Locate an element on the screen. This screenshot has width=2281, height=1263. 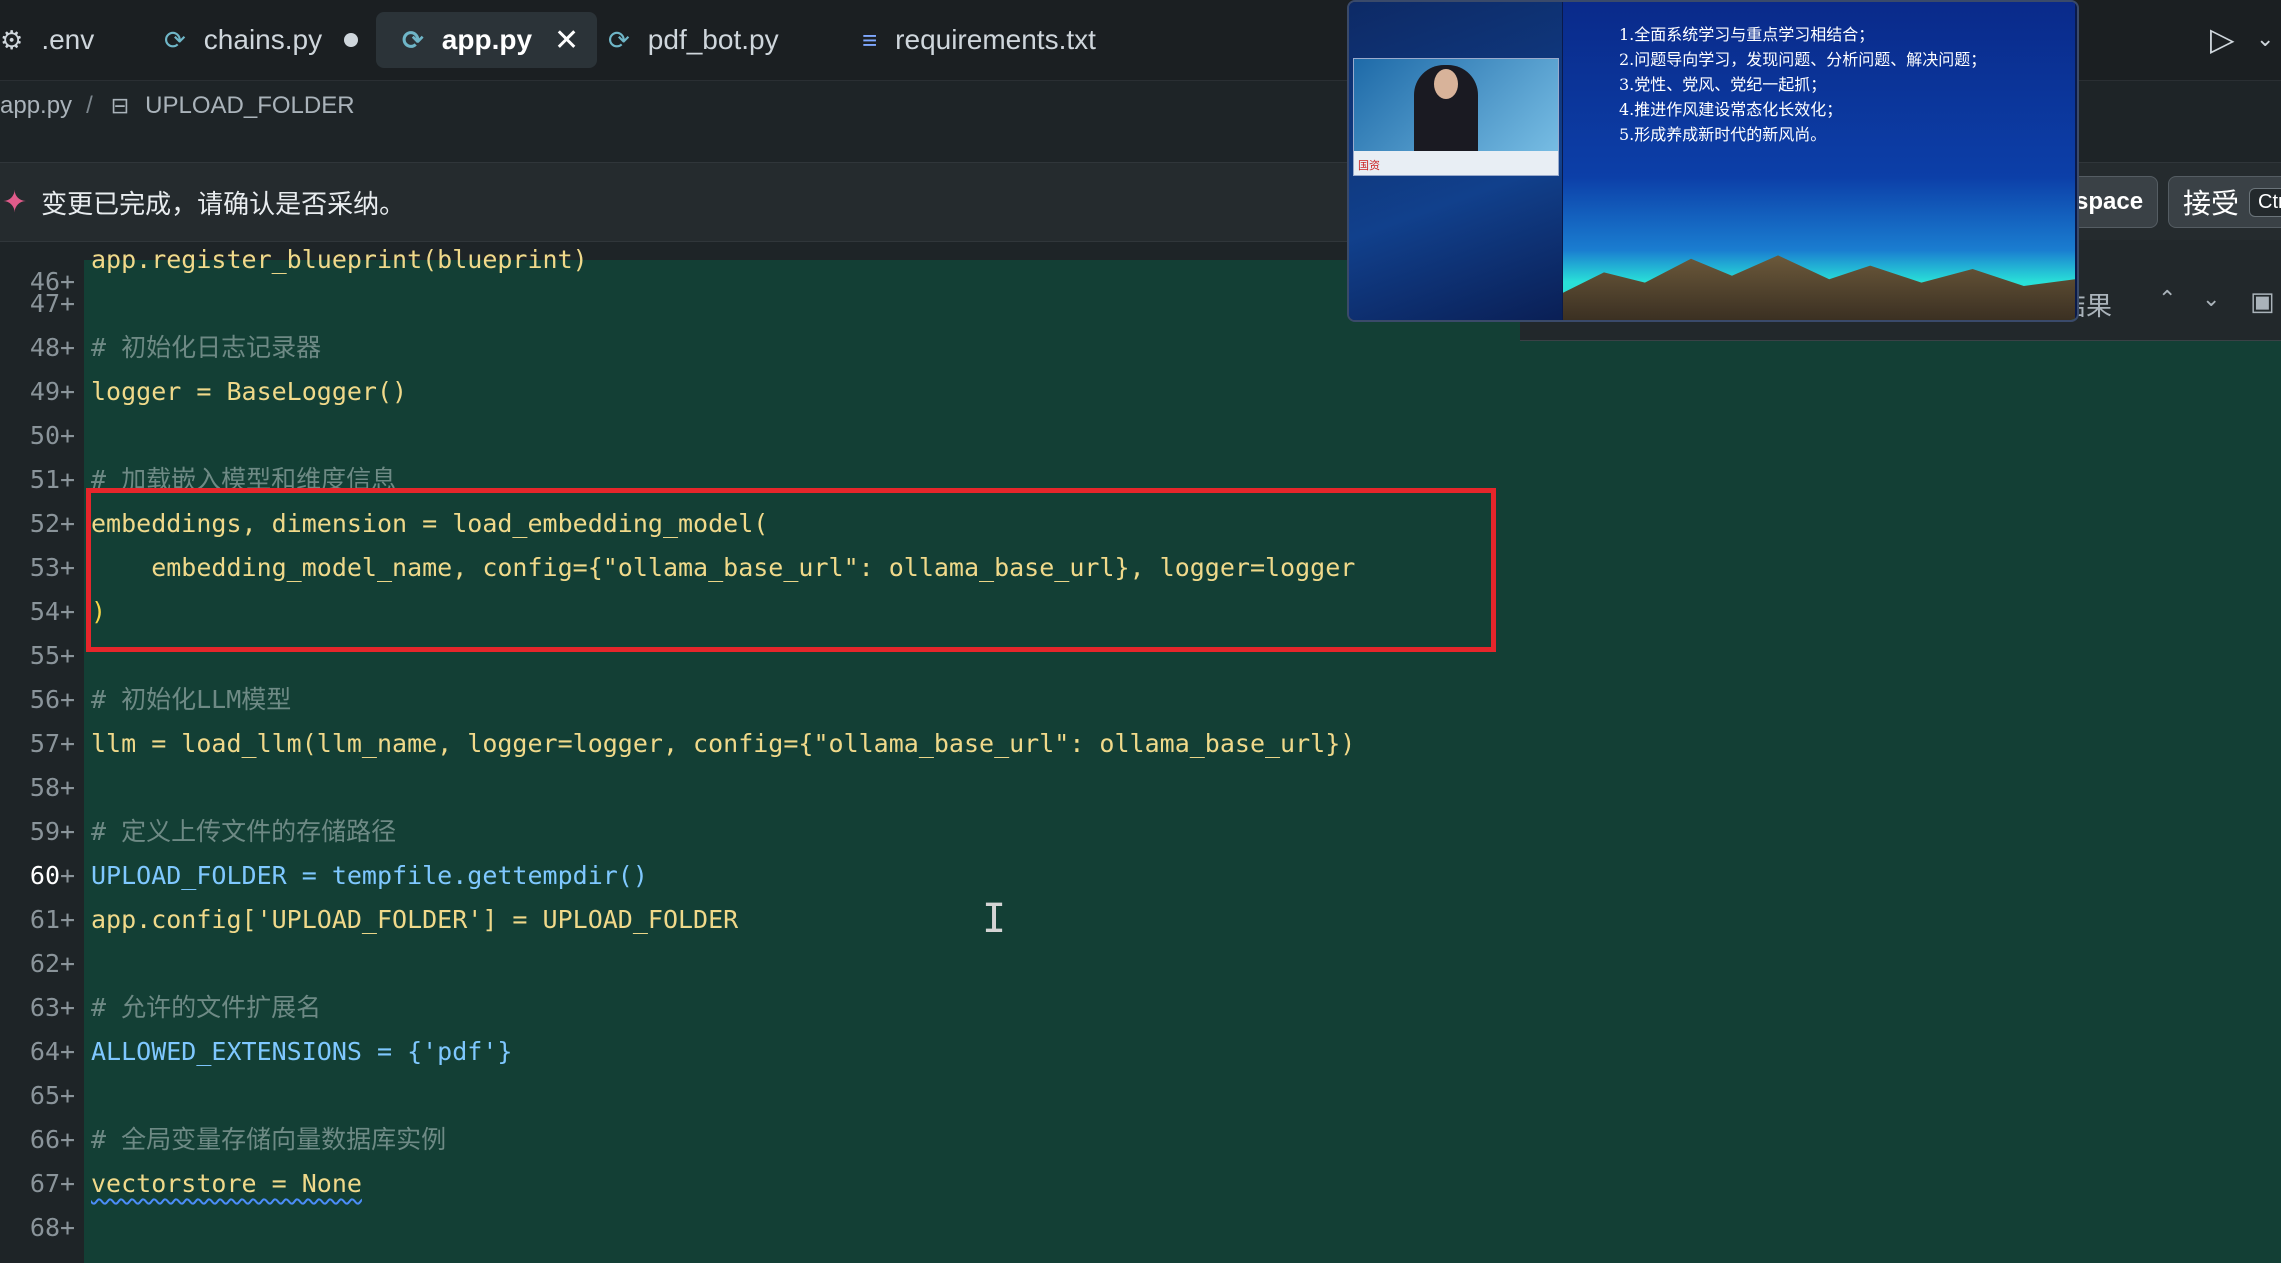
tab-chains-py: ⟳ chains.py is located at coordinates (261, 40).